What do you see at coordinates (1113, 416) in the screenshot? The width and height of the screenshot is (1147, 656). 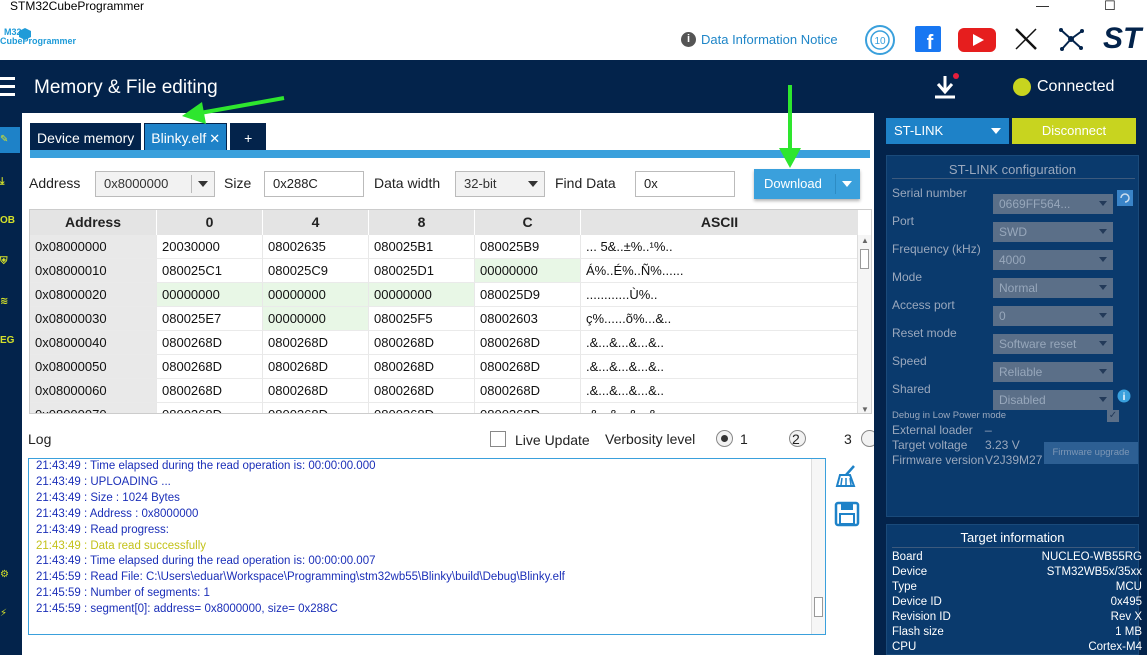 I see `debug-low-power-checkbox: ✓` at bounding box center [1113, 416].